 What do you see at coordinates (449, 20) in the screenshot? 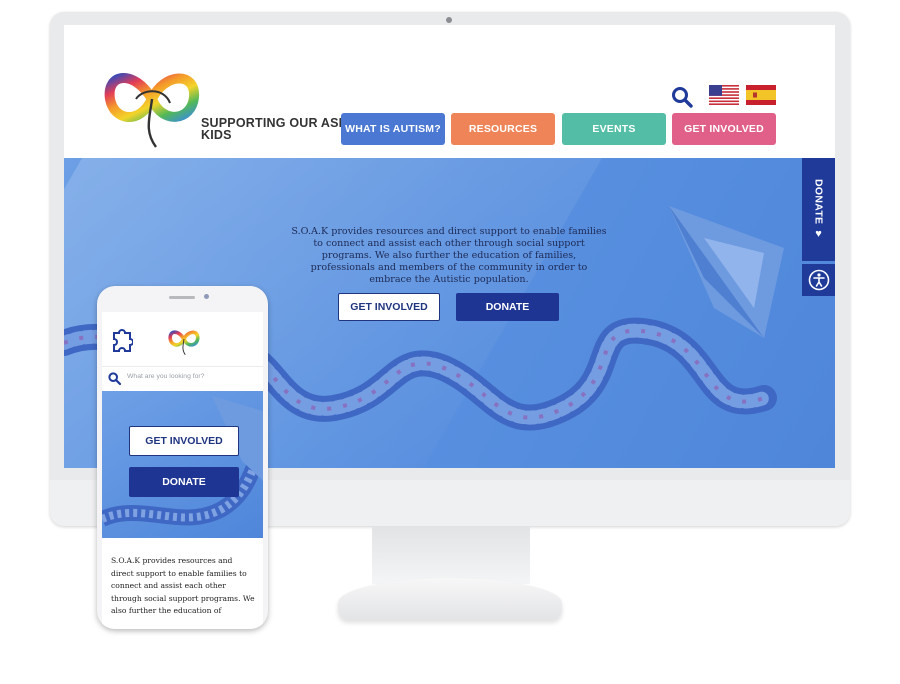
I see `monitor-camera` at bounding box center [449, 20].